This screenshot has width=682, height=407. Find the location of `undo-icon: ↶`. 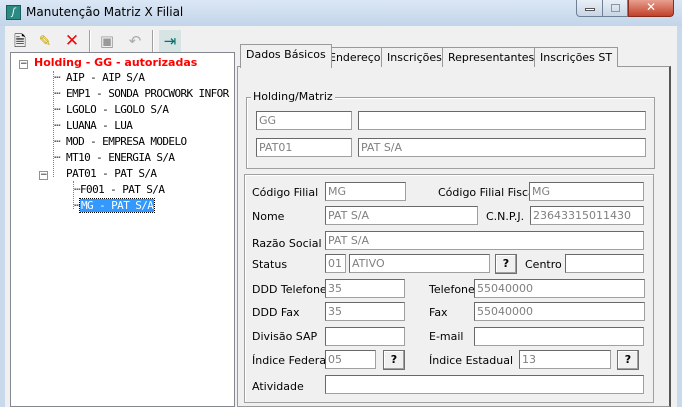

undo-icon: ↶ is located at coordinates (135, 41).